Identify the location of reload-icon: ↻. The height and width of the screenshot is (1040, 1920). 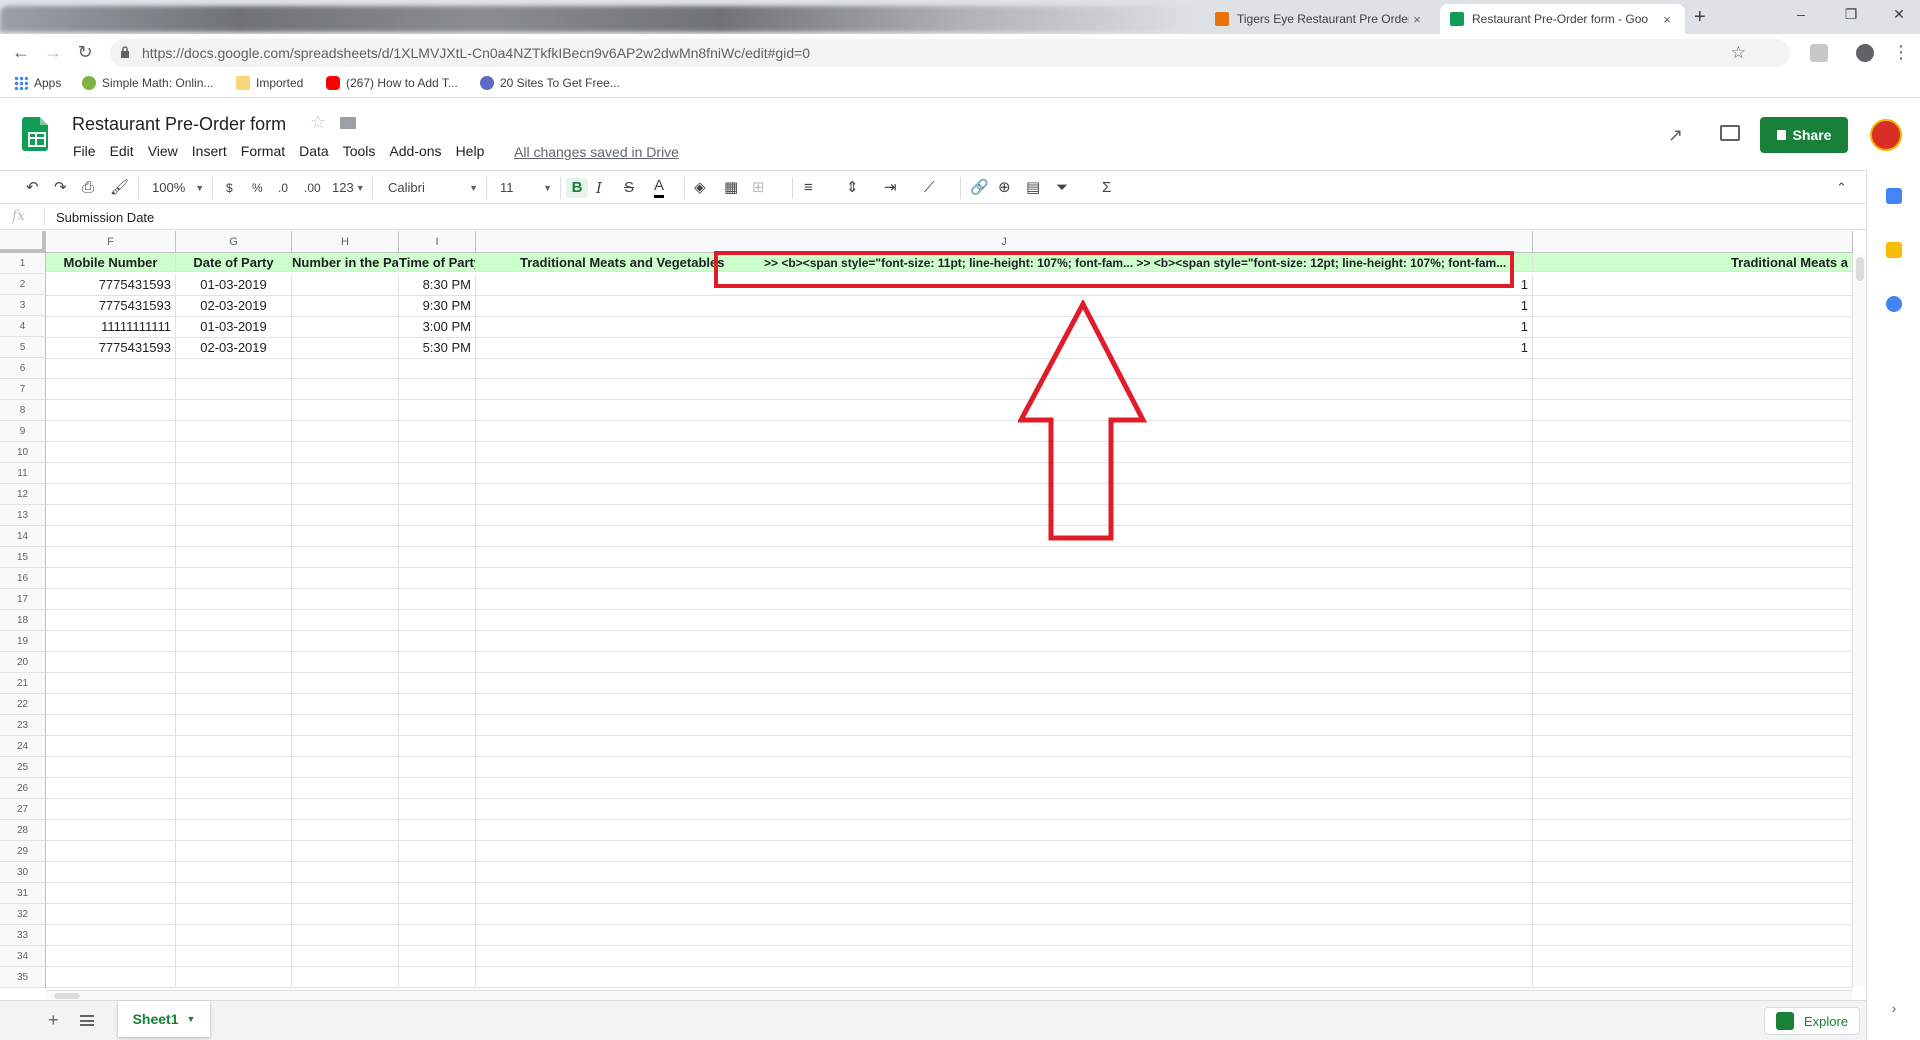
(85, 52).